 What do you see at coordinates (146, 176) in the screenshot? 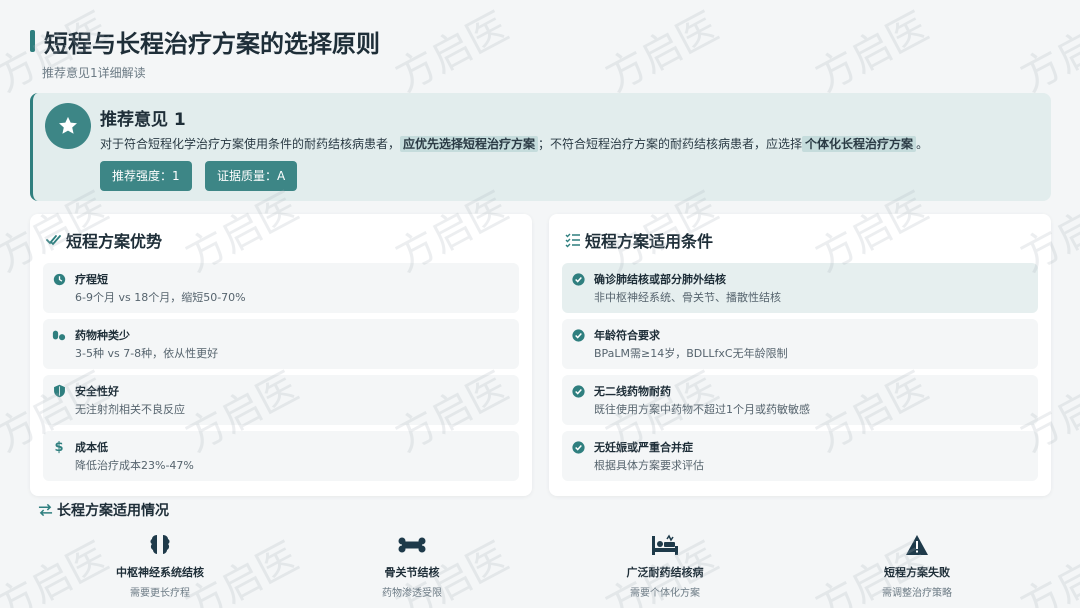
I see `badge-strength: 推荐强度：1` at bounding box center [146, 176].